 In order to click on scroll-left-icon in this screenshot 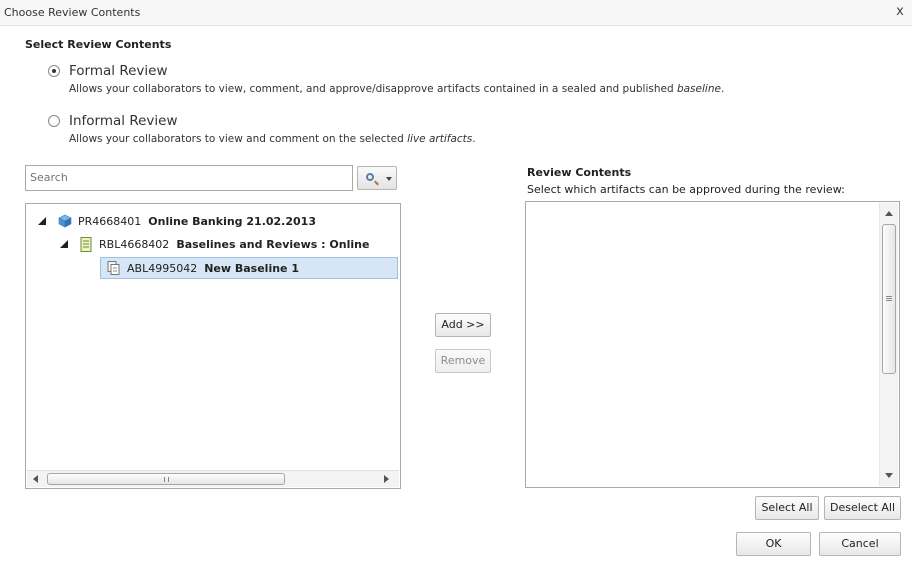, I will do `click(35, 479)`.